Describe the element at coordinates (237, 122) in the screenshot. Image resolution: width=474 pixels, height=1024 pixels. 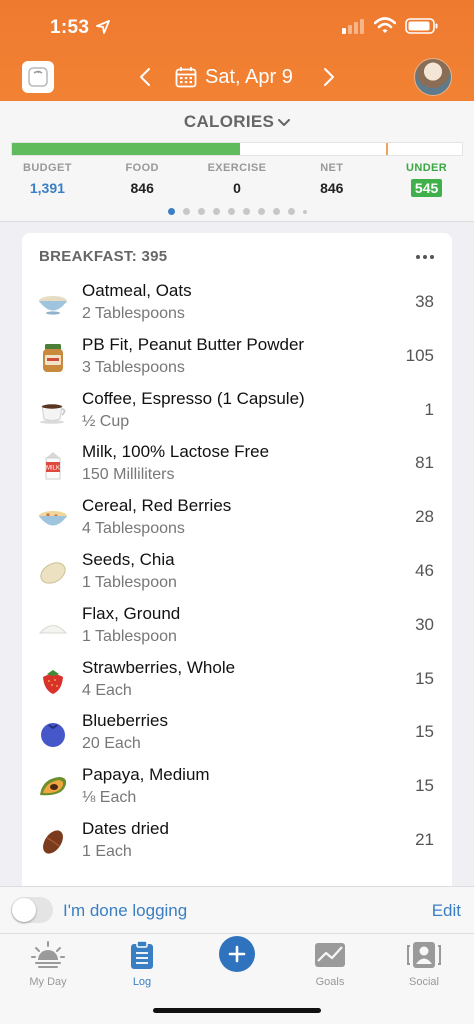
I see `summary-type-selector: CALORIES` at that location.